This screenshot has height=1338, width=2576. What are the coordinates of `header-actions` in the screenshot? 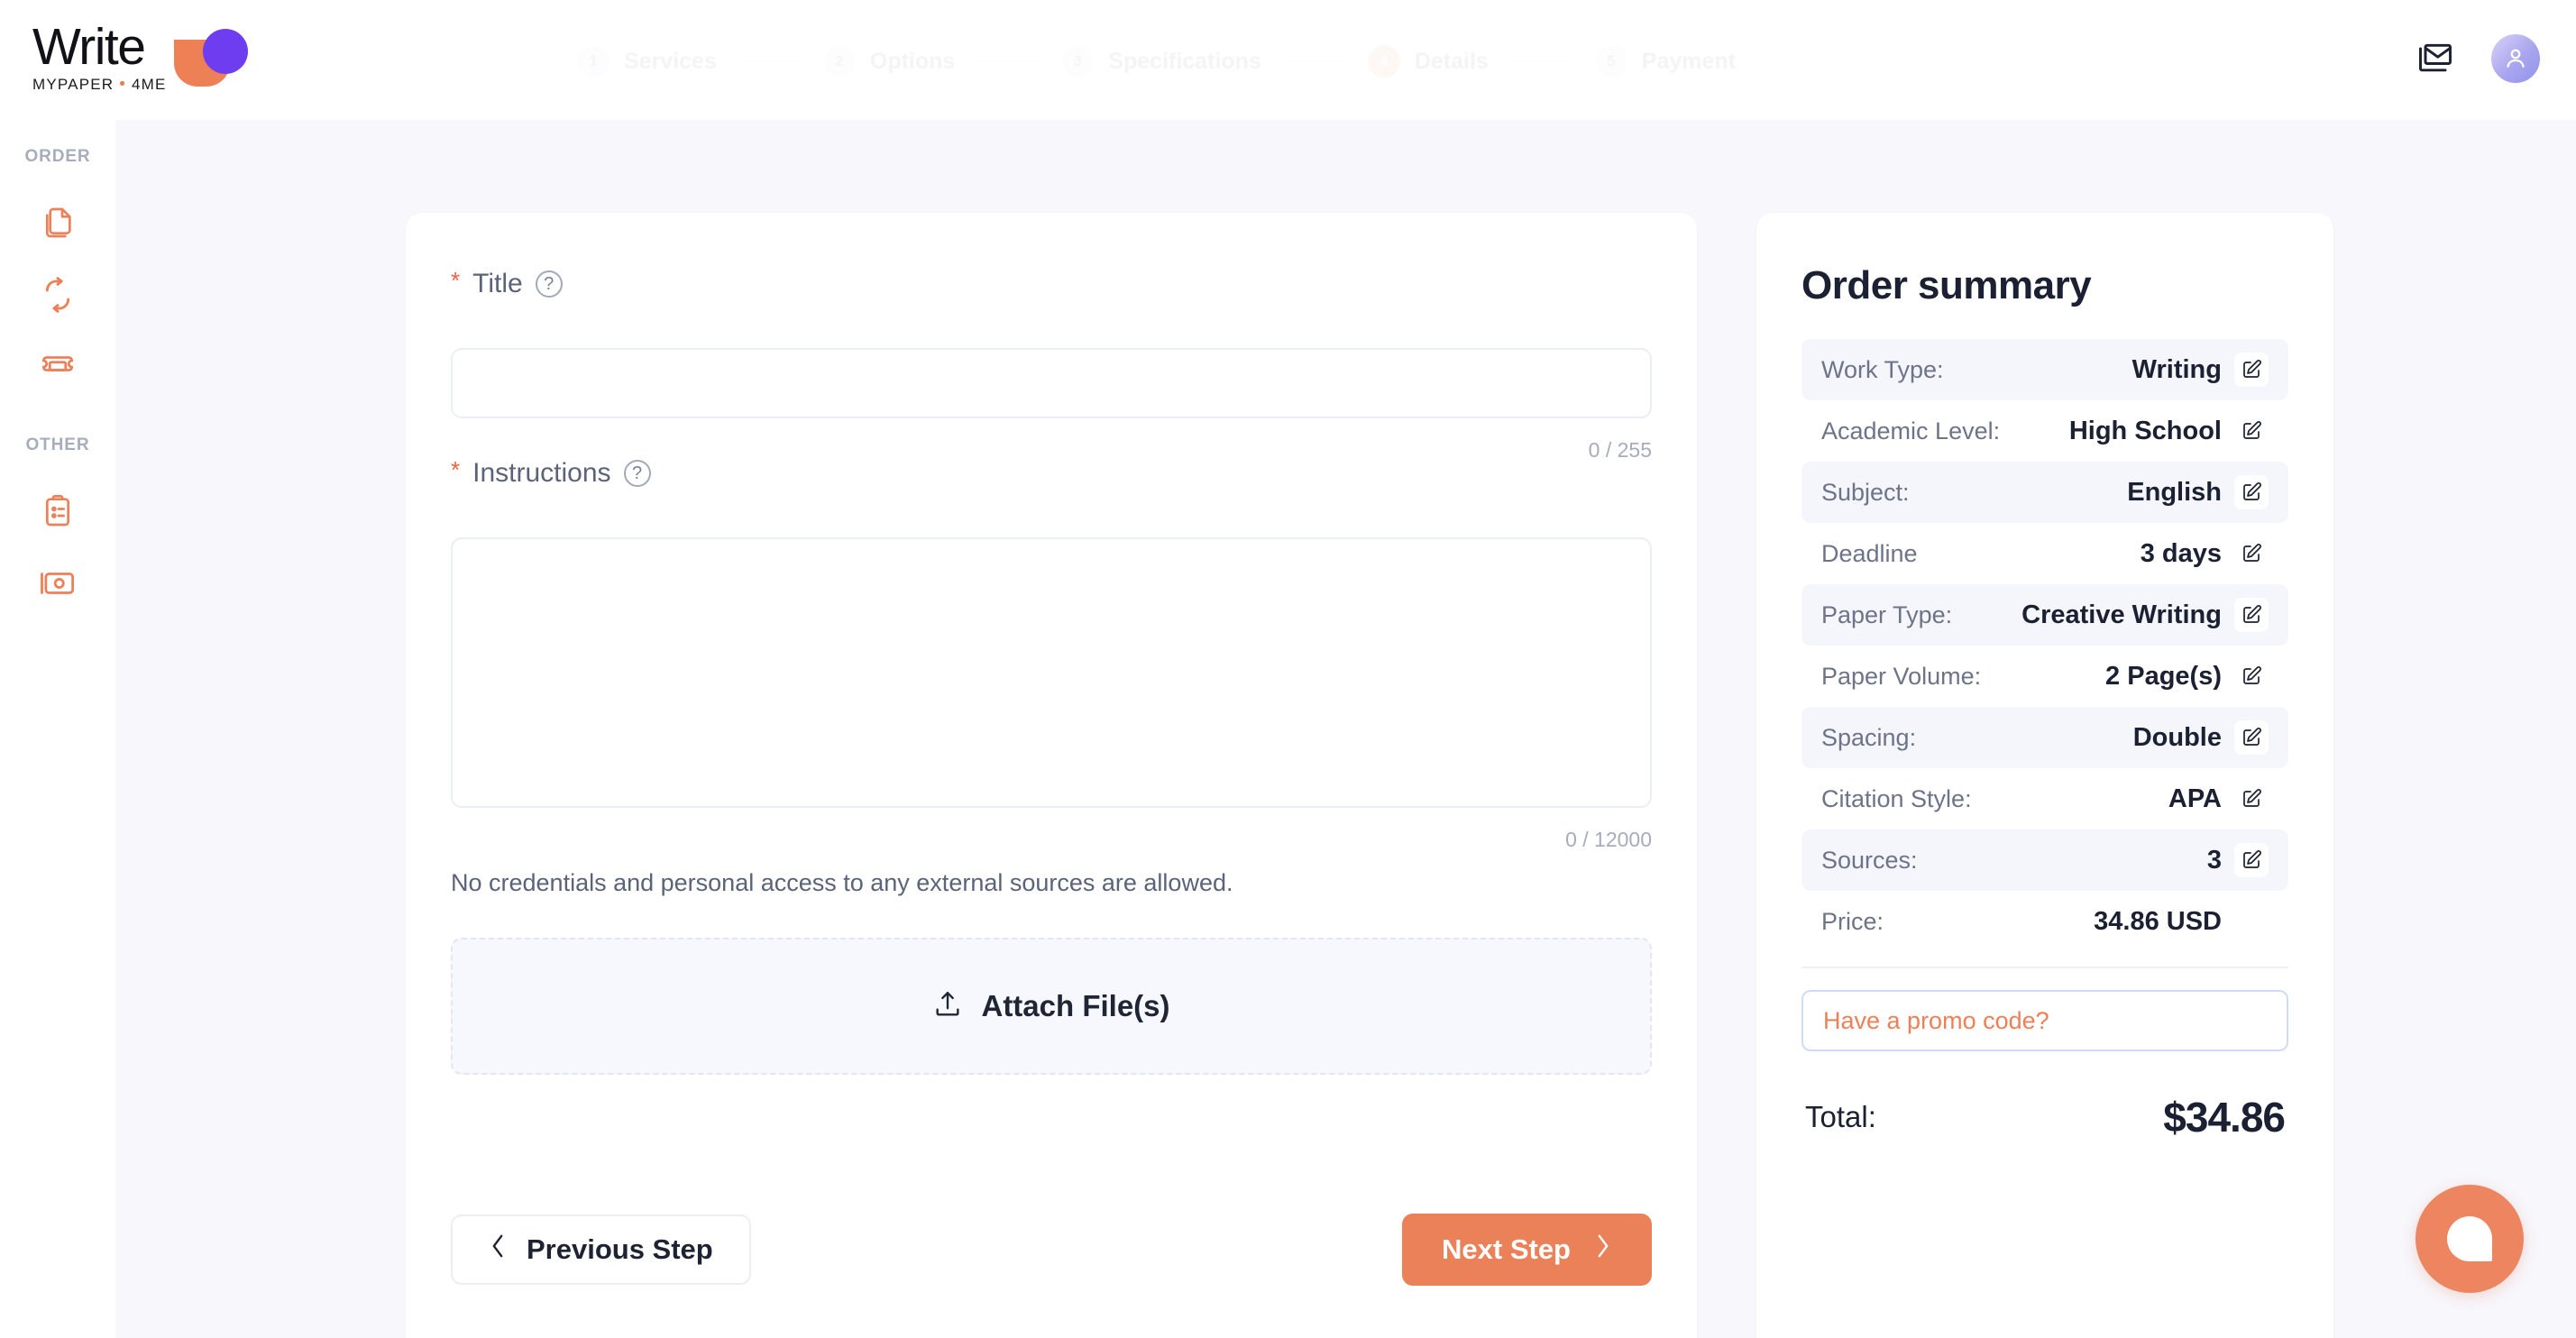 It's located at (2476, 58).